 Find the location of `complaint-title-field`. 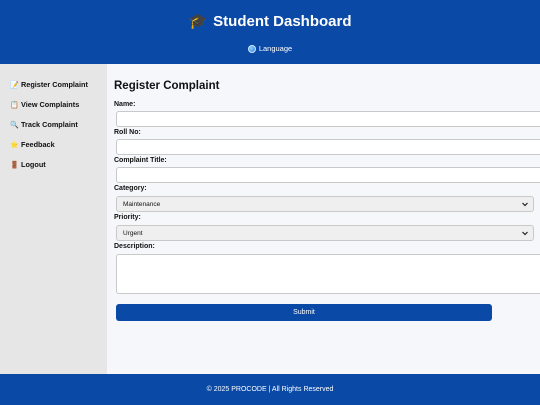

complaint-title-field is located at coordinates (328, 175).